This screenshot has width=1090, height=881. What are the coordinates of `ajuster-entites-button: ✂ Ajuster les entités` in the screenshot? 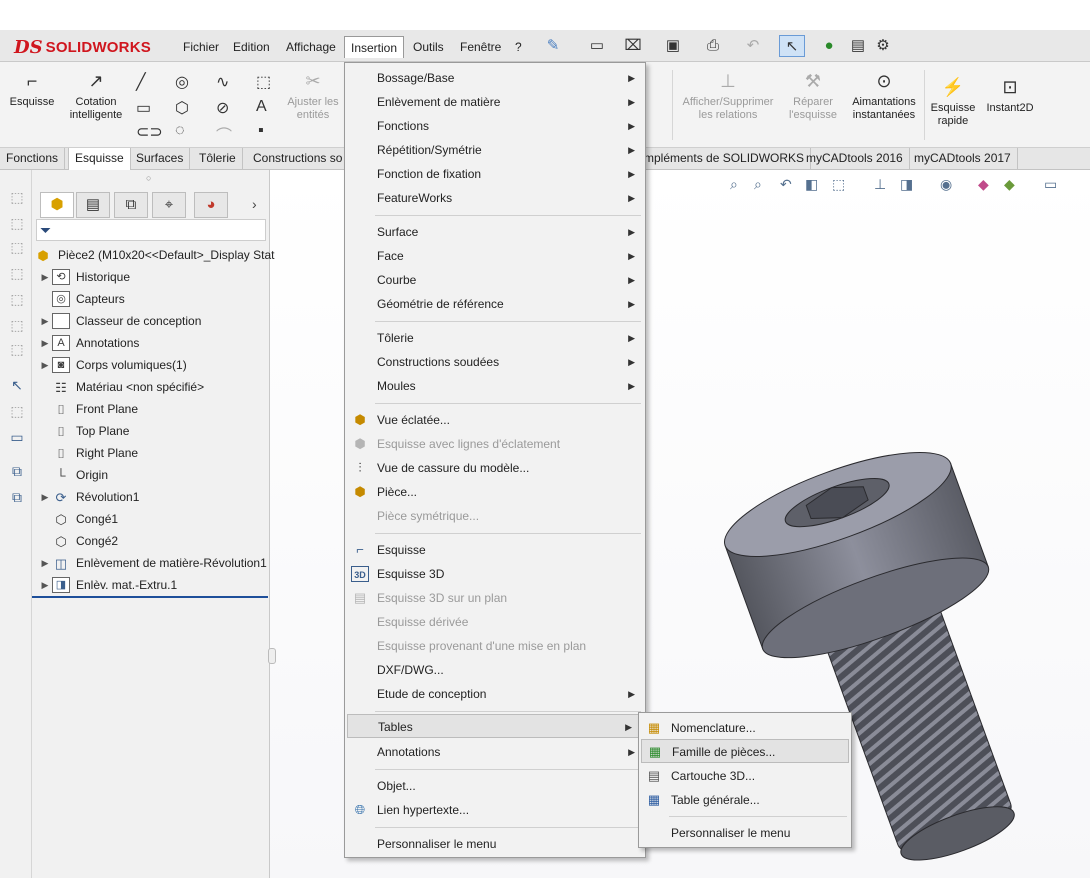 It's located at (313, 96).